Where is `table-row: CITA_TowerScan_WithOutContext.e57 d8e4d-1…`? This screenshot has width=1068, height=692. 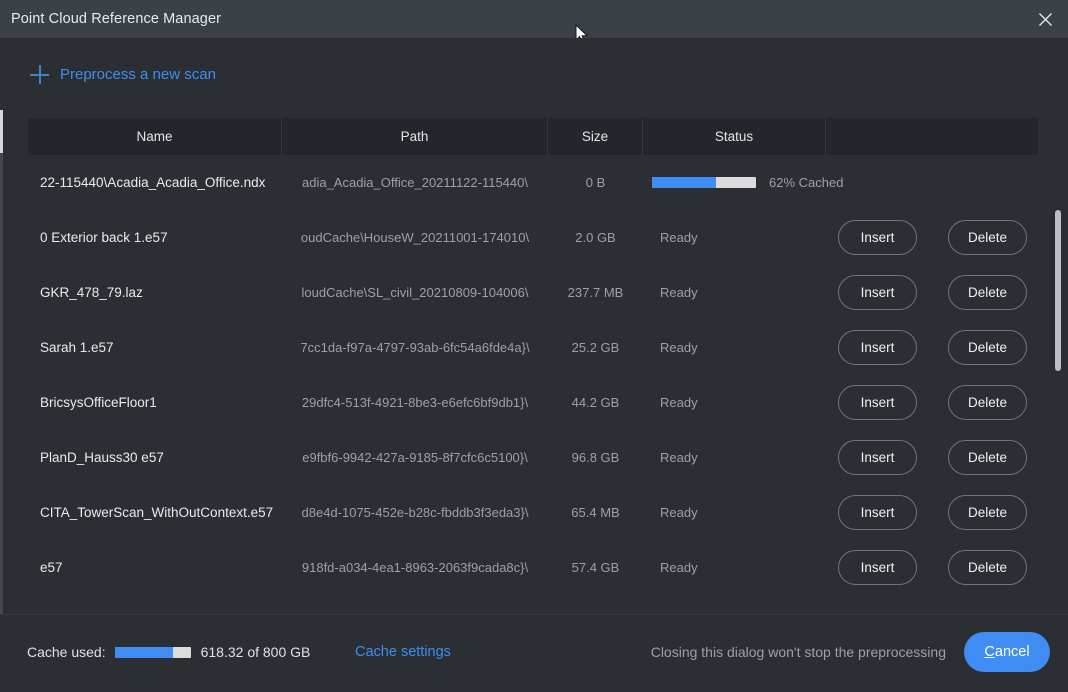
table-row: CITA_TowerScan_WithOutContext.e57 d8e4d-1… is located at coordinates (527, 512).